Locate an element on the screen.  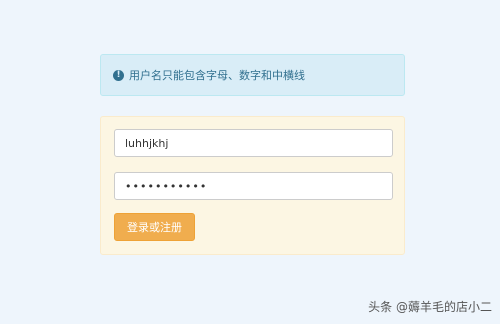
validation-alert: ! 用户名只能包含字母、数字和中横线 is located at coordinates (252, 75).